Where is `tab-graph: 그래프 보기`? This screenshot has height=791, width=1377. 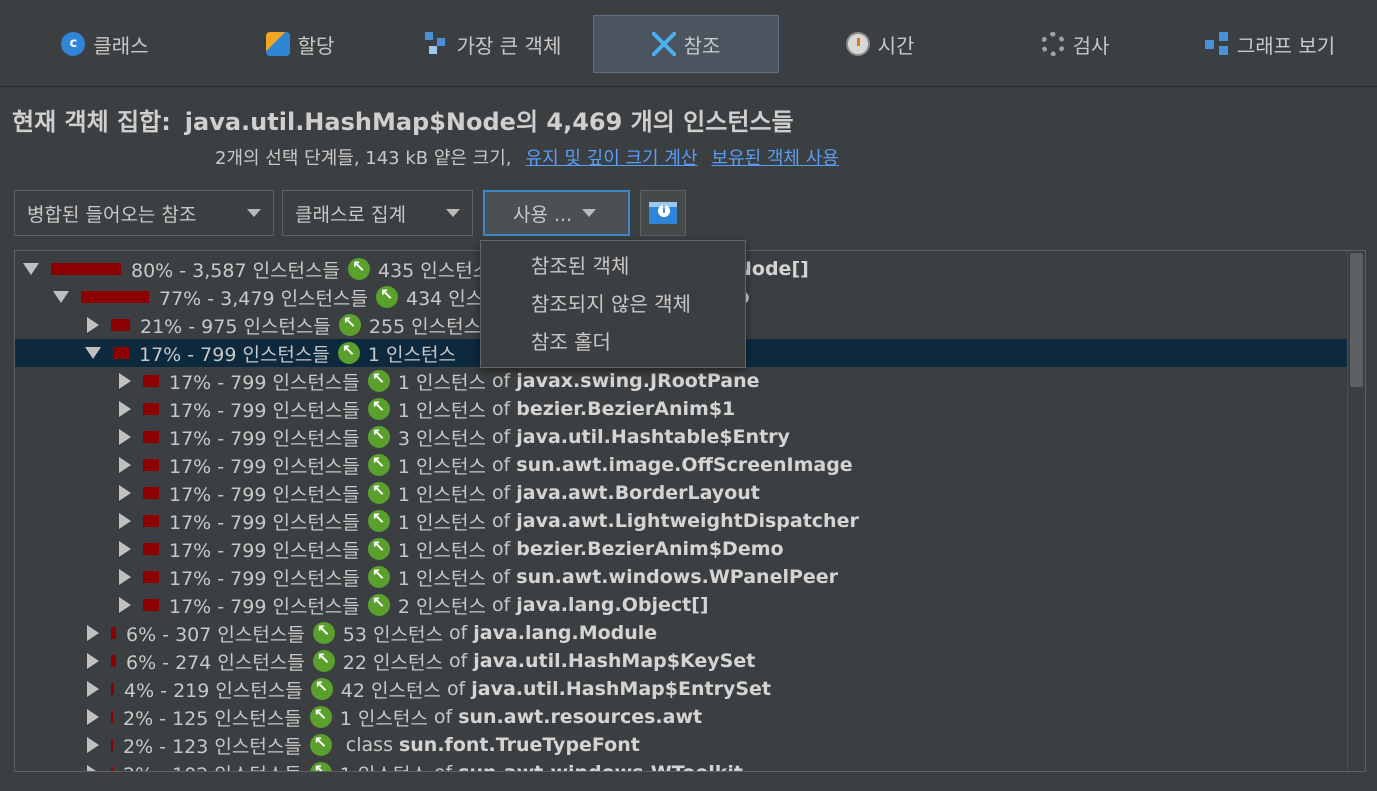
tab-graph: 그래프 보기 is located at coordinates (1270, 44).